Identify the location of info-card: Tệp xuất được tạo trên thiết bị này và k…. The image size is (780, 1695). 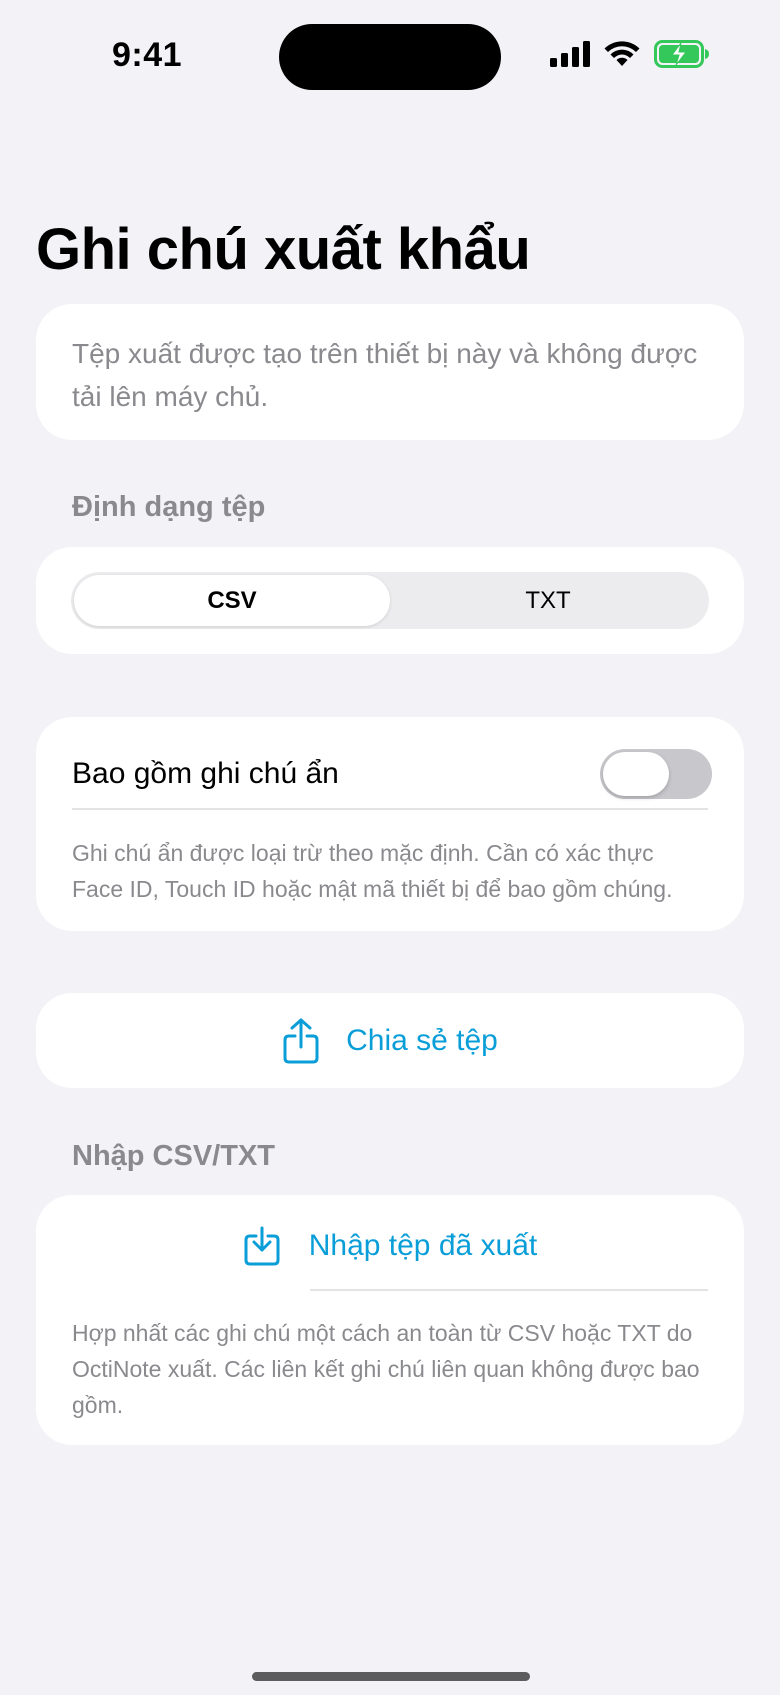
(390, 372).